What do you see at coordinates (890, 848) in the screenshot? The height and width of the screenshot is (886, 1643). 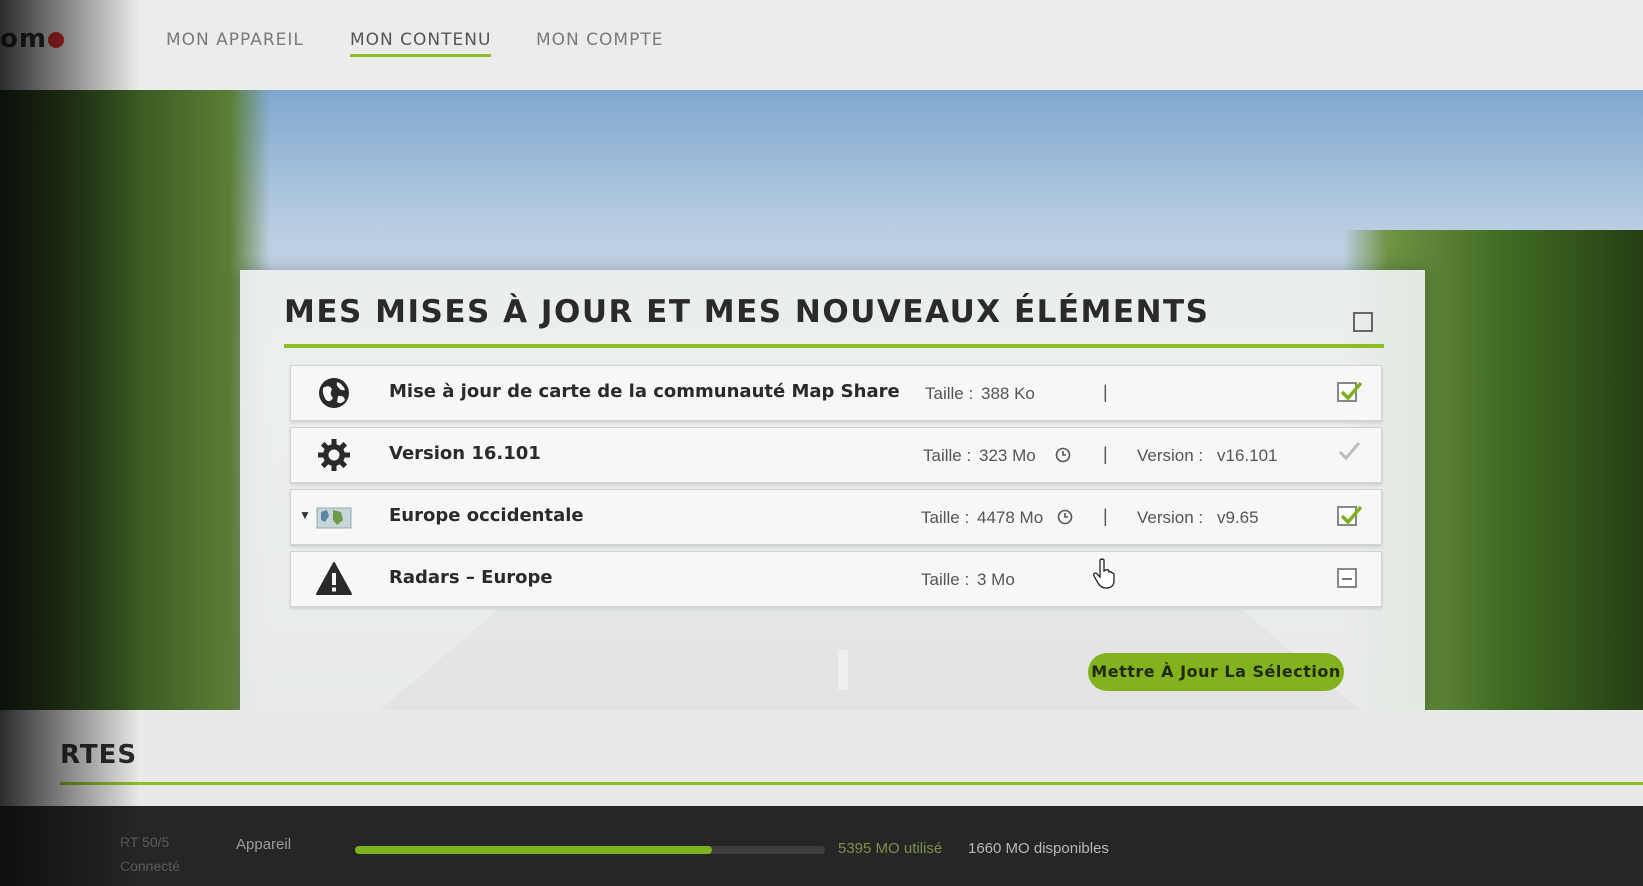 I see `storage-used: 5395 MO utilisé` at bounding box center [890, 848].